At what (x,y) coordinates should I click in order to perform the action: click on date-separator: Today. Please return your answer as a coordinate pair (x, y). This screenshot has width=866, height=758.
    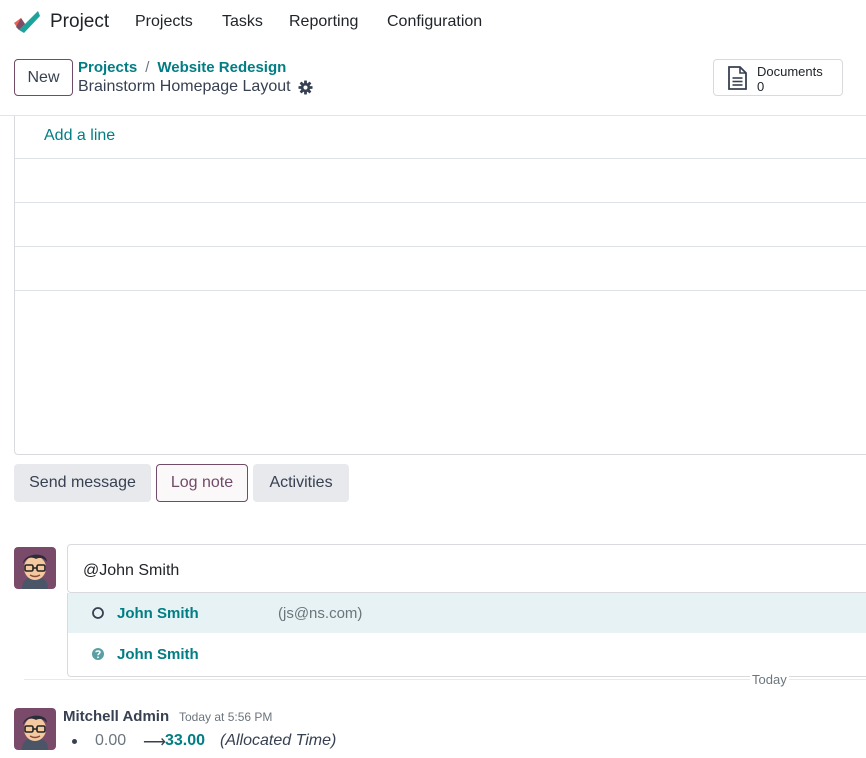
    Looking at the image, I should click on (769, 679).